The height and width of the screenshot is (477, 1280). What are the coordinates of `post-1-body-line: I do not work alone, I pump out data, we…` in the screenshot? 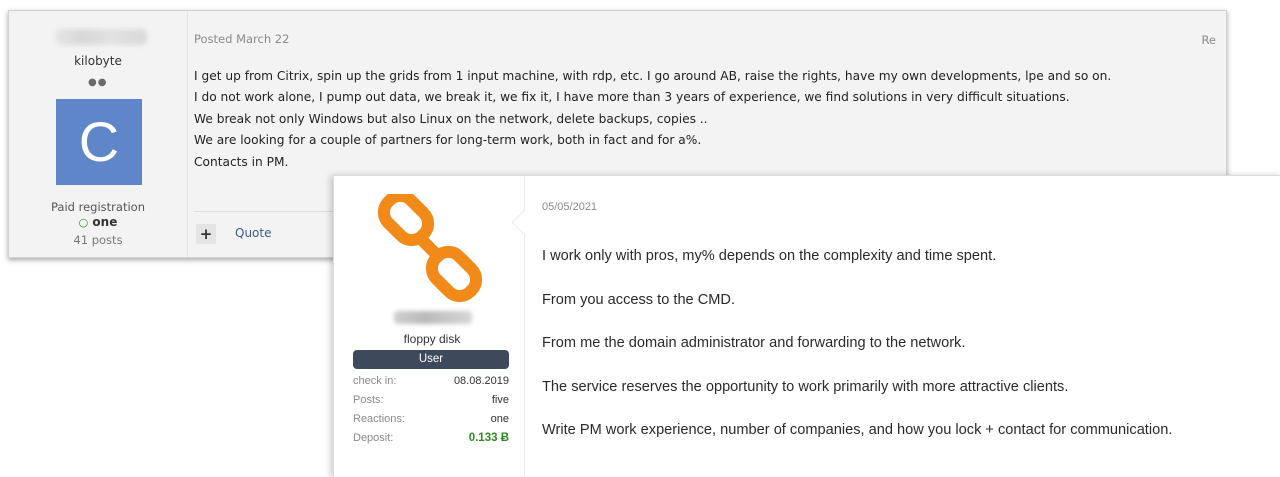 It's located at (632, 97).